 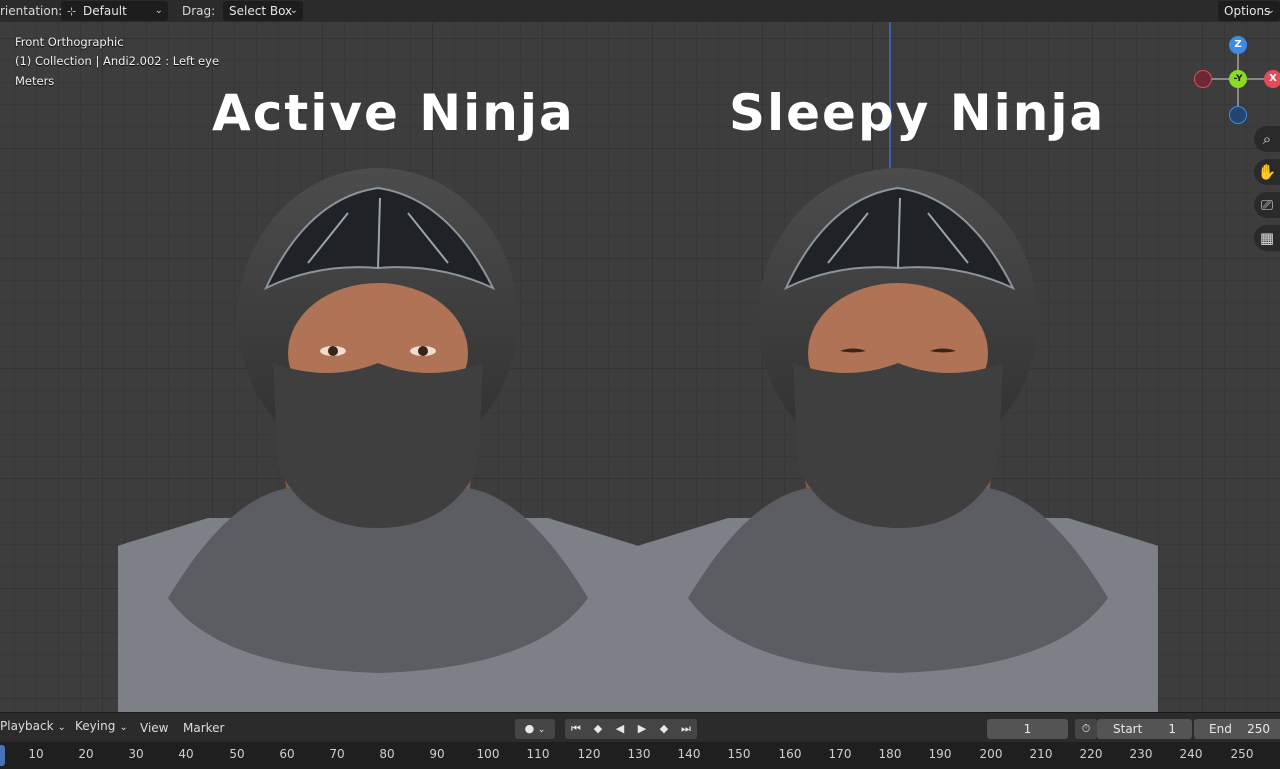 What do you see at coordinates (186, 754) in the screenshot?
I see `frame-tick: 40` at bounding box center [186, 754].